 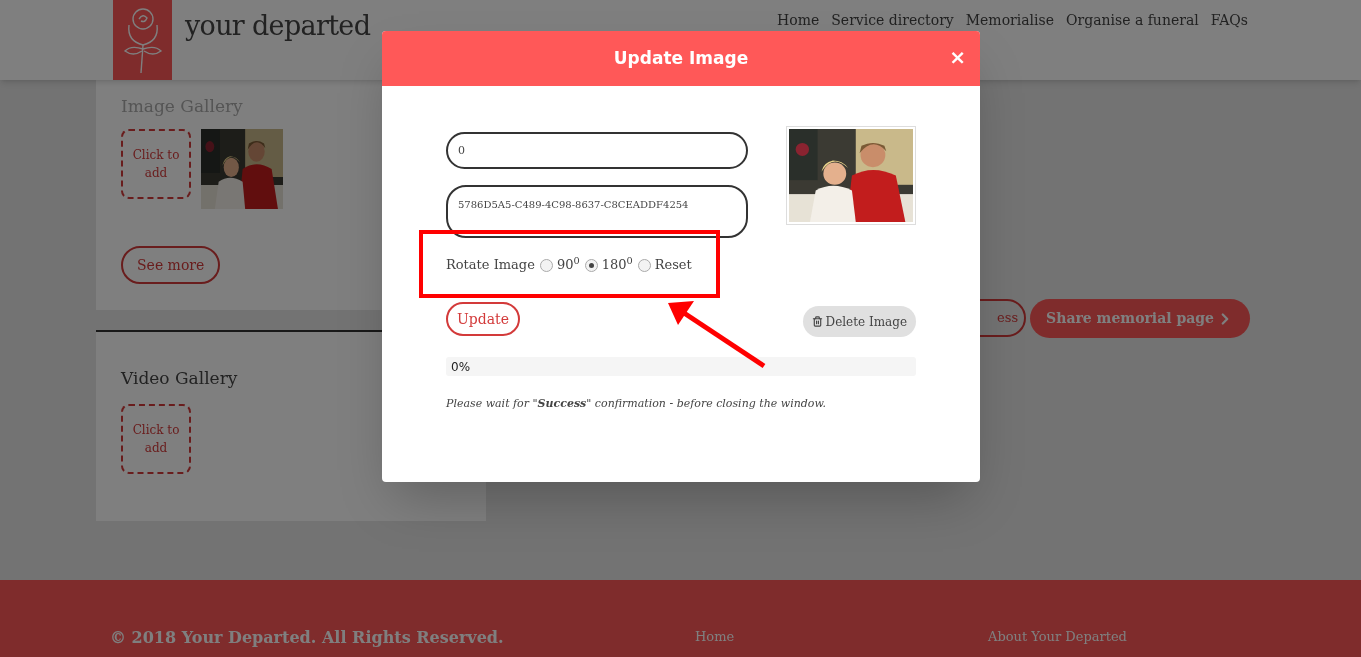 I want to click on radio-label: 180$^{0}$, so click(x=617, y=265).